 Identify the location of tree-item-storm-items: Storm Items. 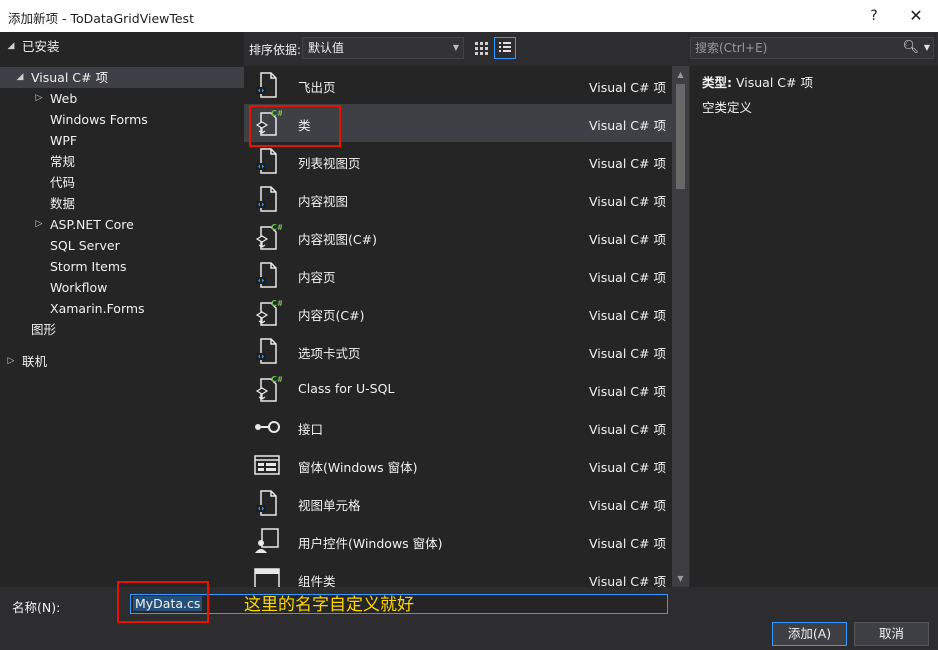
(122, 266).